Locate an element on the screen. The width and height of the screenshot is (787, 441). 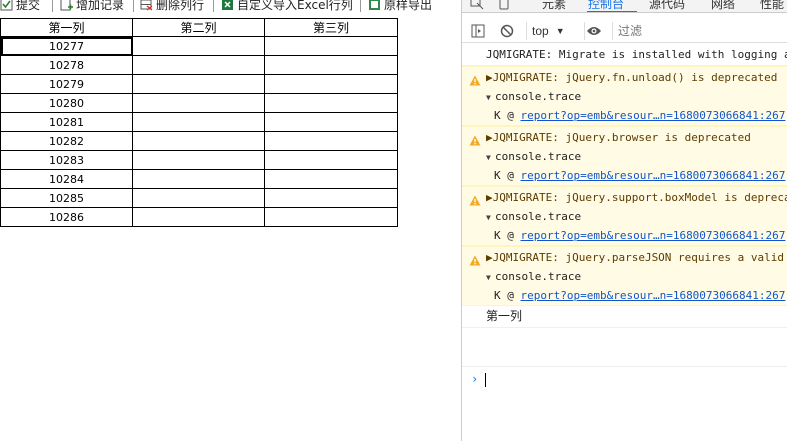
export-button: 原样导出 is located at coordinates (400, 6).